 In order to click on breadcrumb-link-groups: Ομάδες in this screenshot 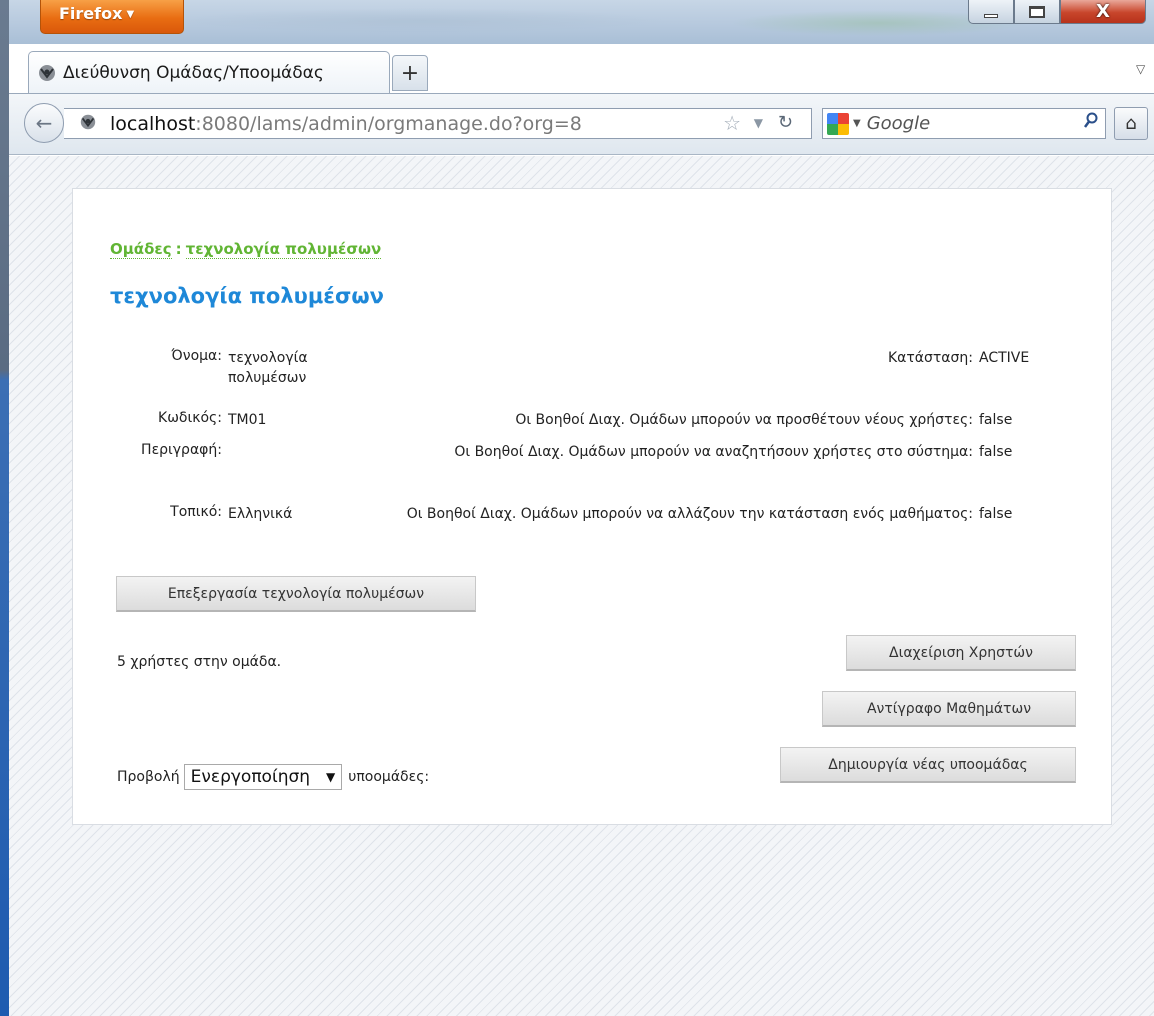, I will do `click(141, 249)`.